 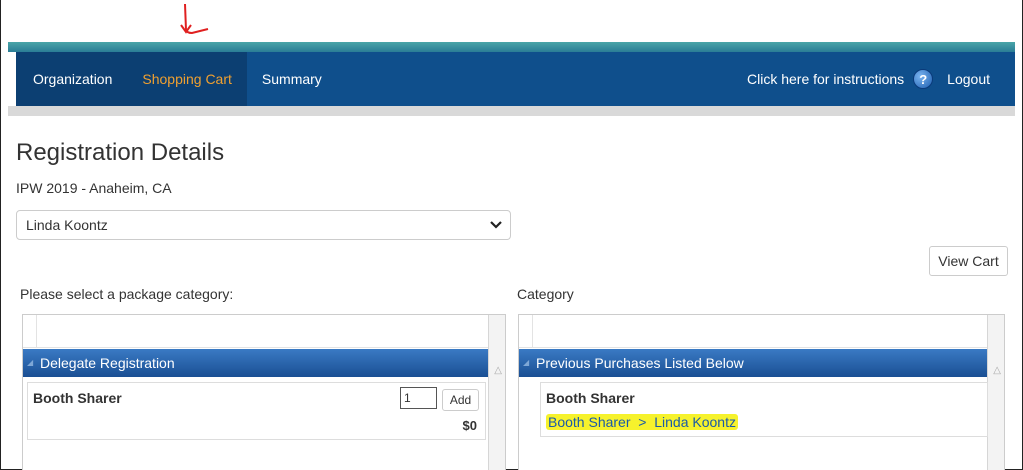 I want to click on quantity-input: 1, so click(x=418, y=398).